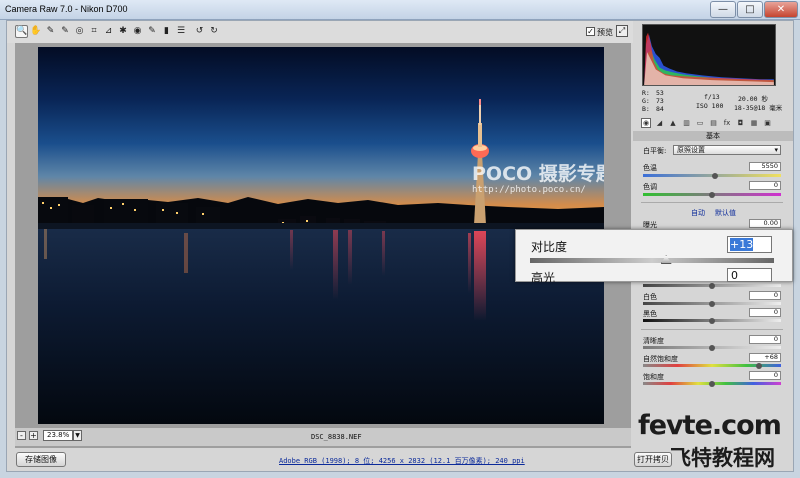  I want to click on shadows-slider, so click(712, 286).